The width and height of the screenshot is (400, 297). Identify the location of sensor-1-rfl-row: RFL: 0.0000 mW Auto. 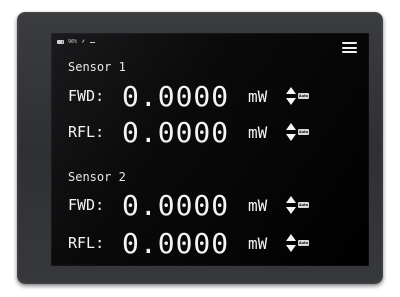
(188, 132).